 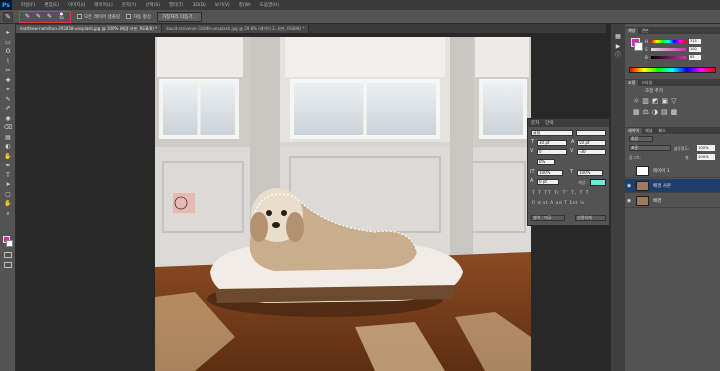 I want to click on layer-row-selected: ◉ 배경 사본, so click(x=672, y=186).